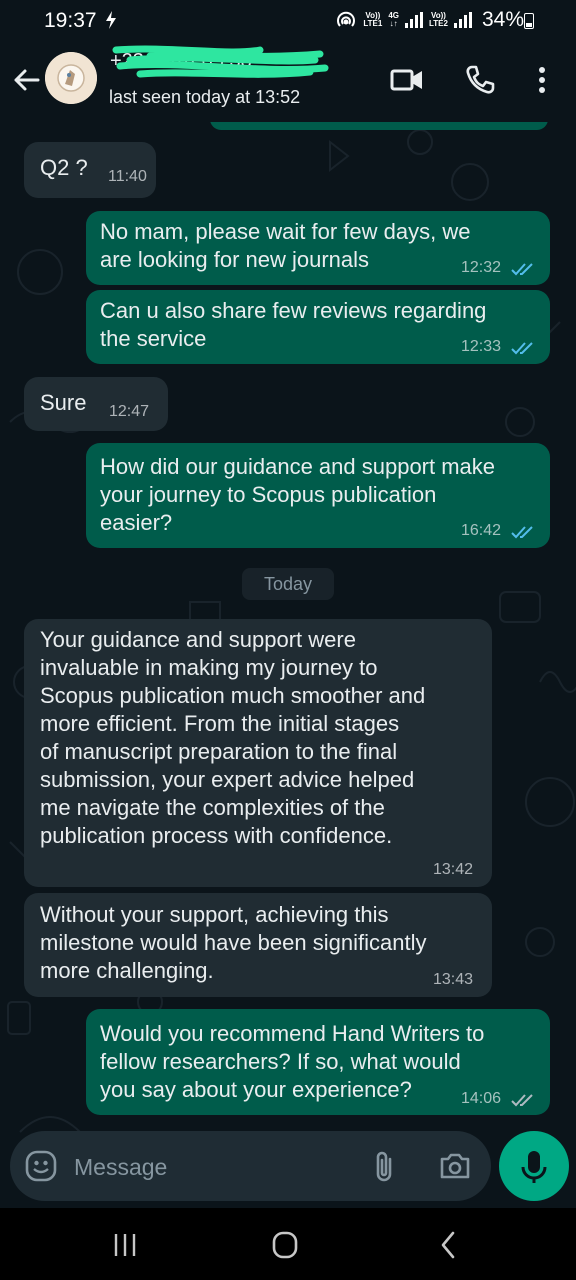 The height and width of the screenshot is (1280, 576). I want to click on message-time: 14:06, so click(481, 1098).